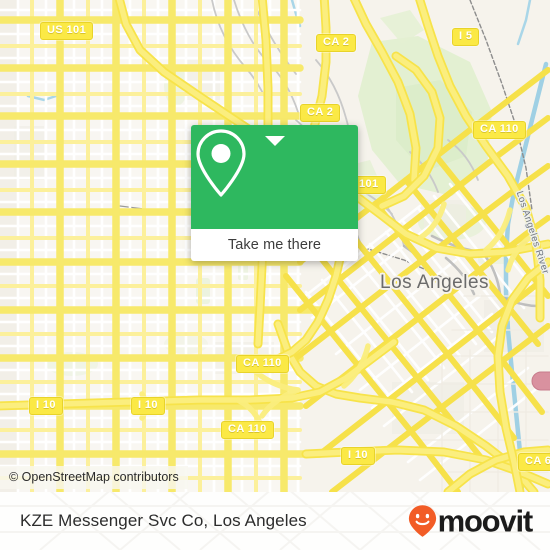  What do you see at coordinates (275, 141) in the screenshot?
I see `callout-pointer` at bounding box center [275, 141].